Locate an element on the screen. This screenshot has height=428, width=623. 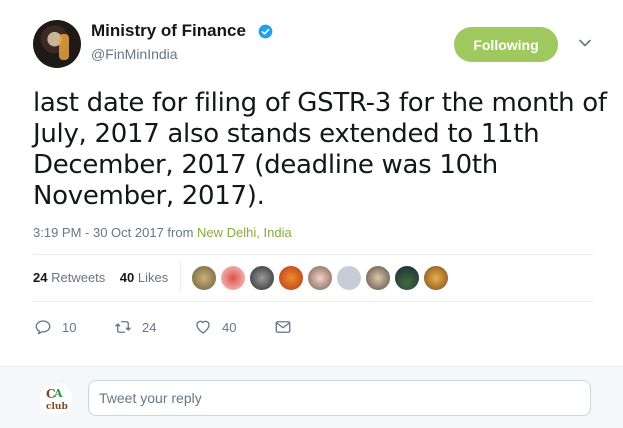
tweet-stats: 24 Retweets 40 Likes is located at coordinates (100, 277).